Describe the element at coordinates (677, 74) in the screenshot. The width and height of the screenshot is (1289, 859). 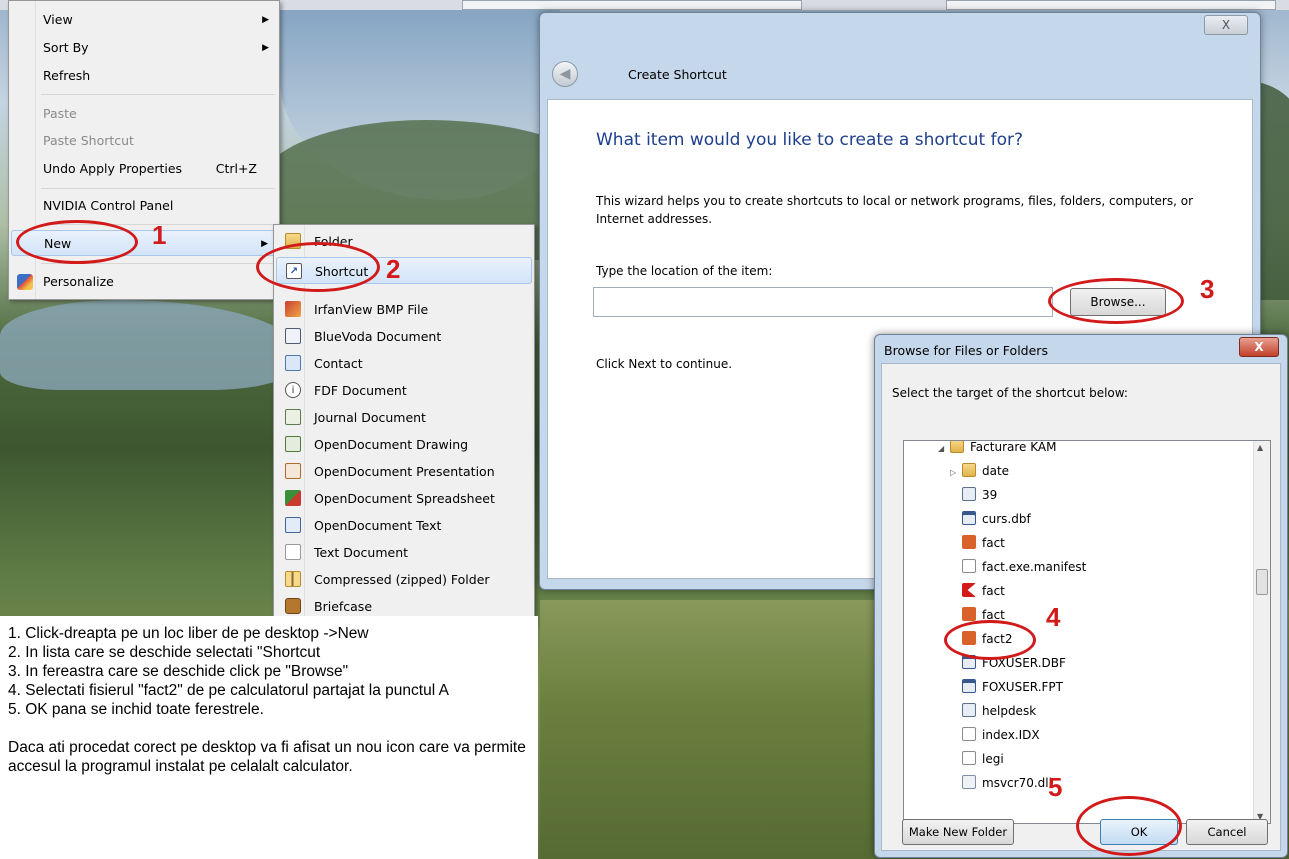
I see `window-title: Create Shortcut` at that location.